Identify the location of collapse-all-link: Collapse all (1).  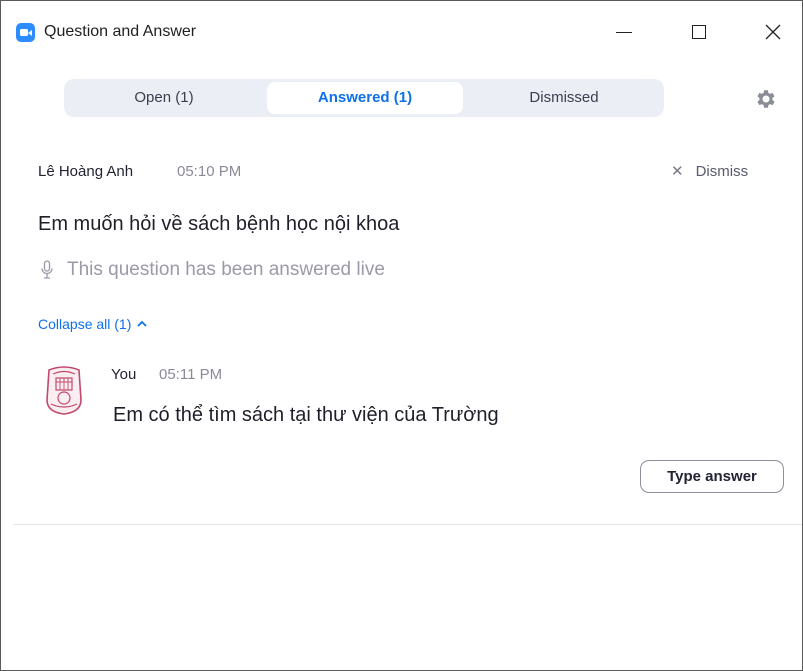
(93, 324).